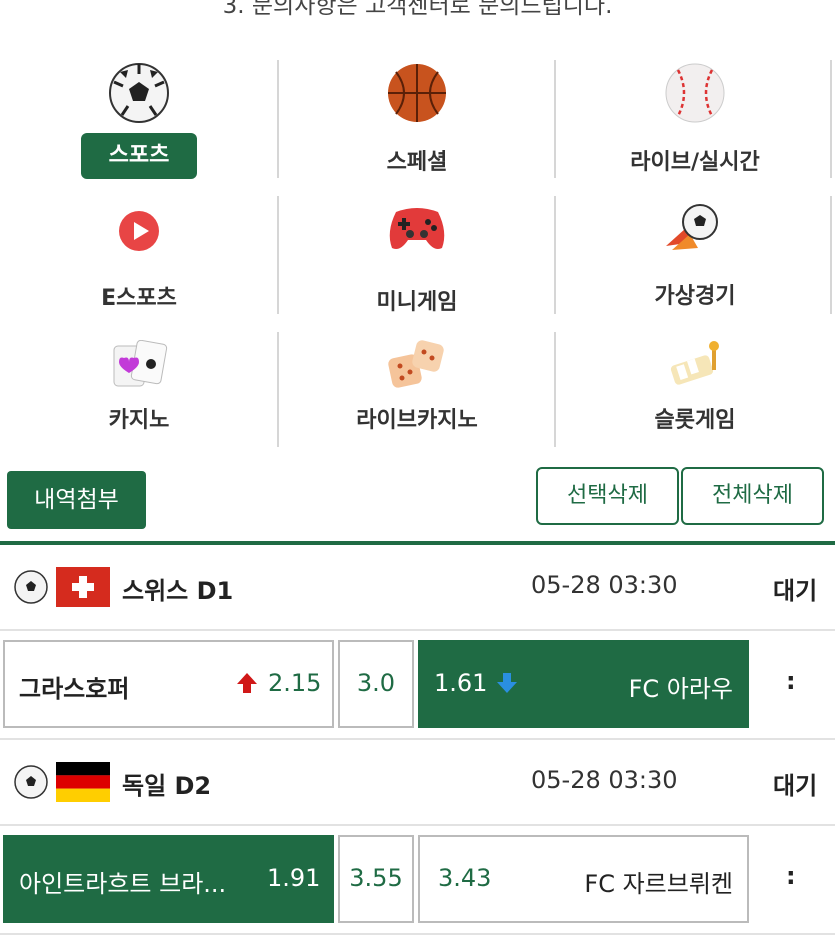  I want to click on category-label: 라이브/실시간, so click(695, 162).